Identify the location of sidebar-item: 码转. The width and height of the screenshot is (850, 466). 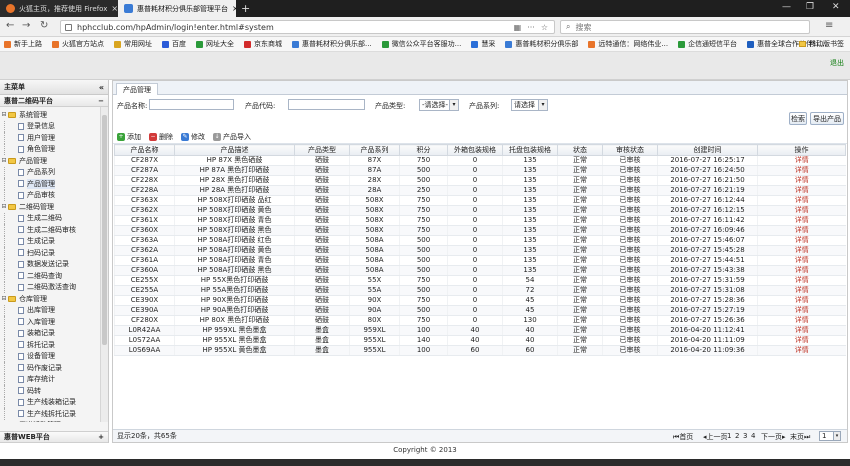
(54, 391).